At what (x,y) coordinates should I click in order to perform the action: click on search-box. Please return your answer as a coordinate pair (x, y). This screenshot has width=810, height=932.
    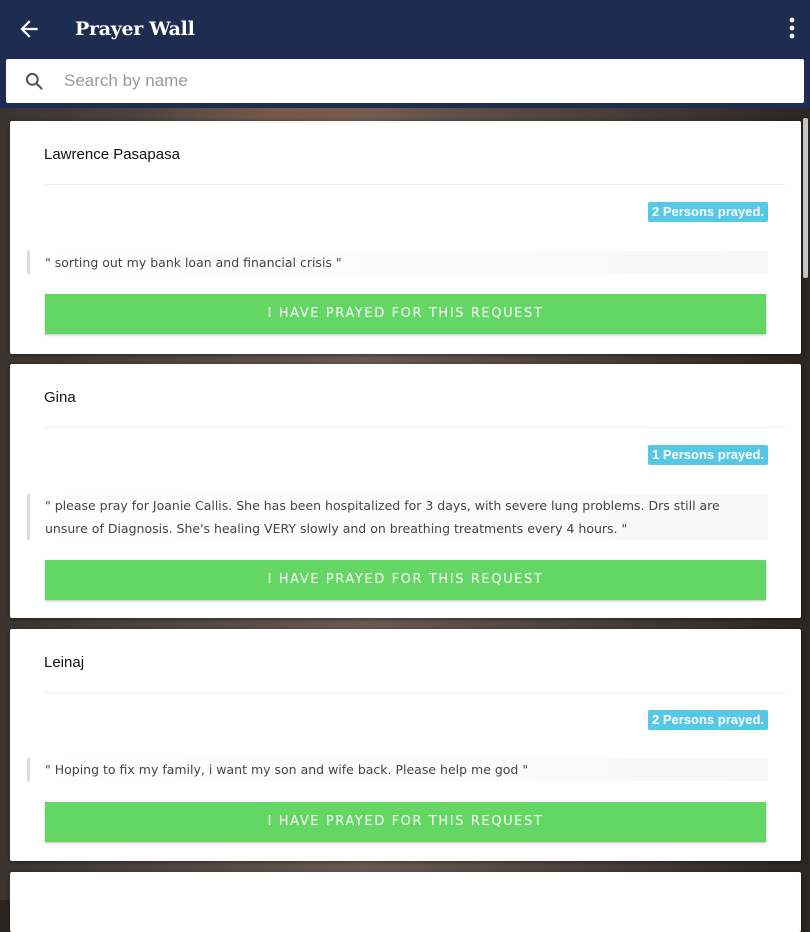
    Looking at the image, I should click on (405, 81).